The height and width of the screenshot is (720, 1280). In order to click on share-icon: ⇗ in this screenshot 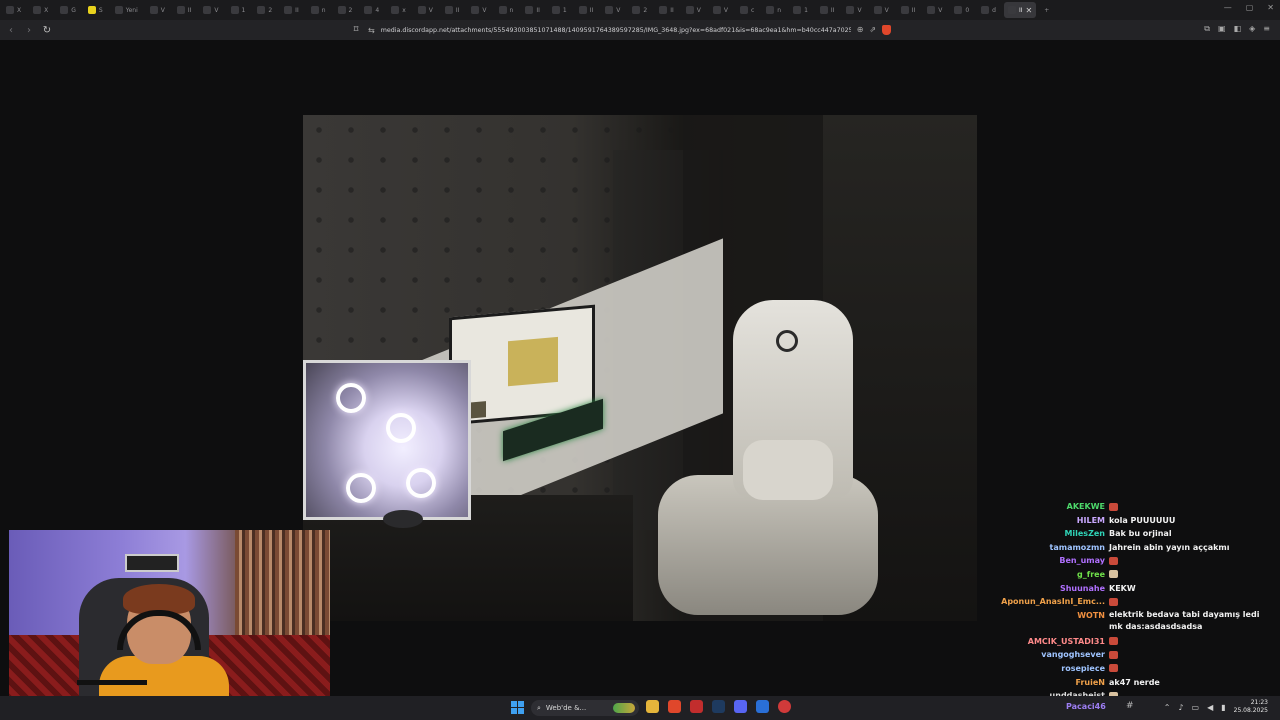, I will do `click(872, 30)`.